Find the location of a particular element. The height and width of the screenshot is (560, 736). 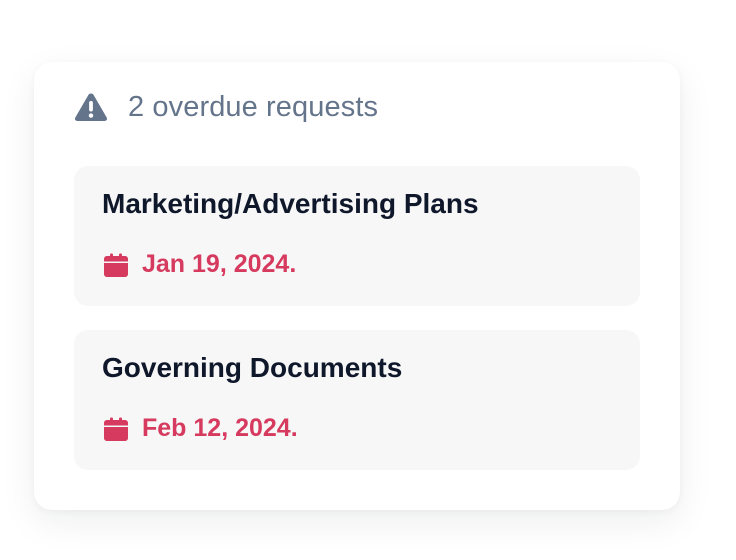

request-due-date: Jan 19, 2024. is located at coordinates (200, 264).